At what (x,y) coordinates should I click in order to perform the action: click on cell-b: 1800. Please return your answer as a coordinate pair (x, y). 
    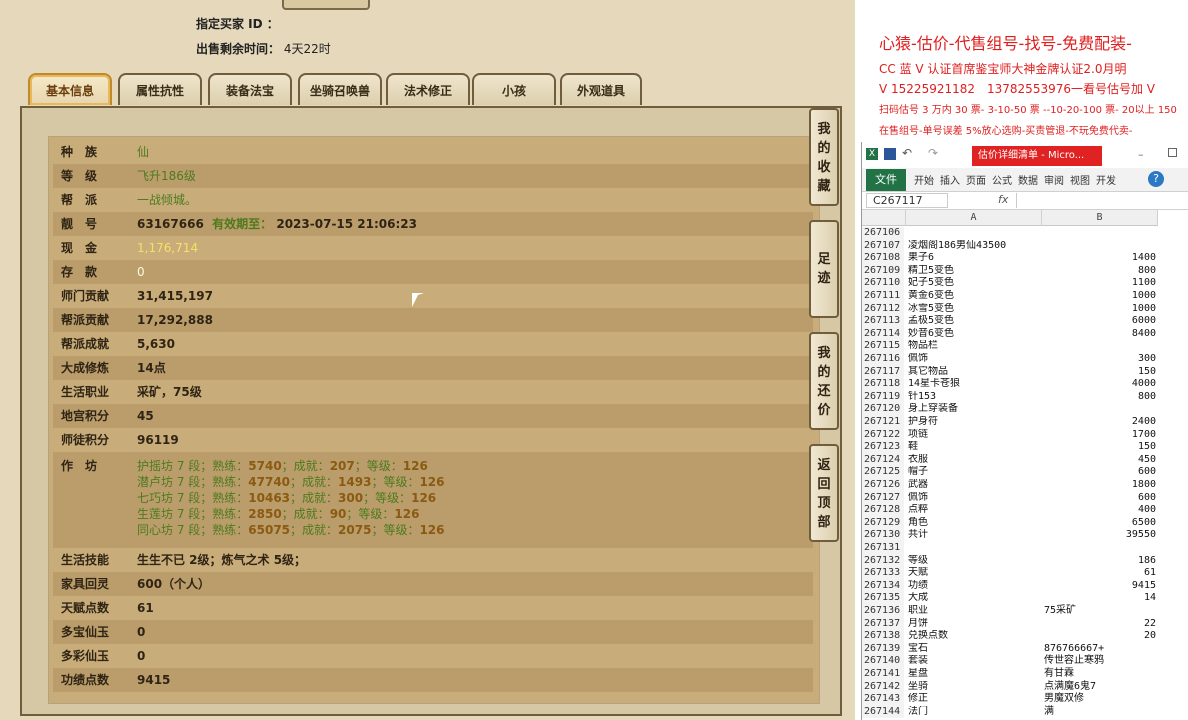
    Looking at the image, I should click on (1100, 485).